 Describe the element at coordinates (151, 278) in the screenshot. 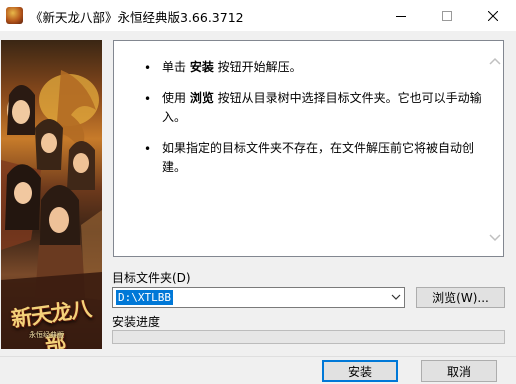

I see `target-folder-label: 目标文件夹(D)` at that location.